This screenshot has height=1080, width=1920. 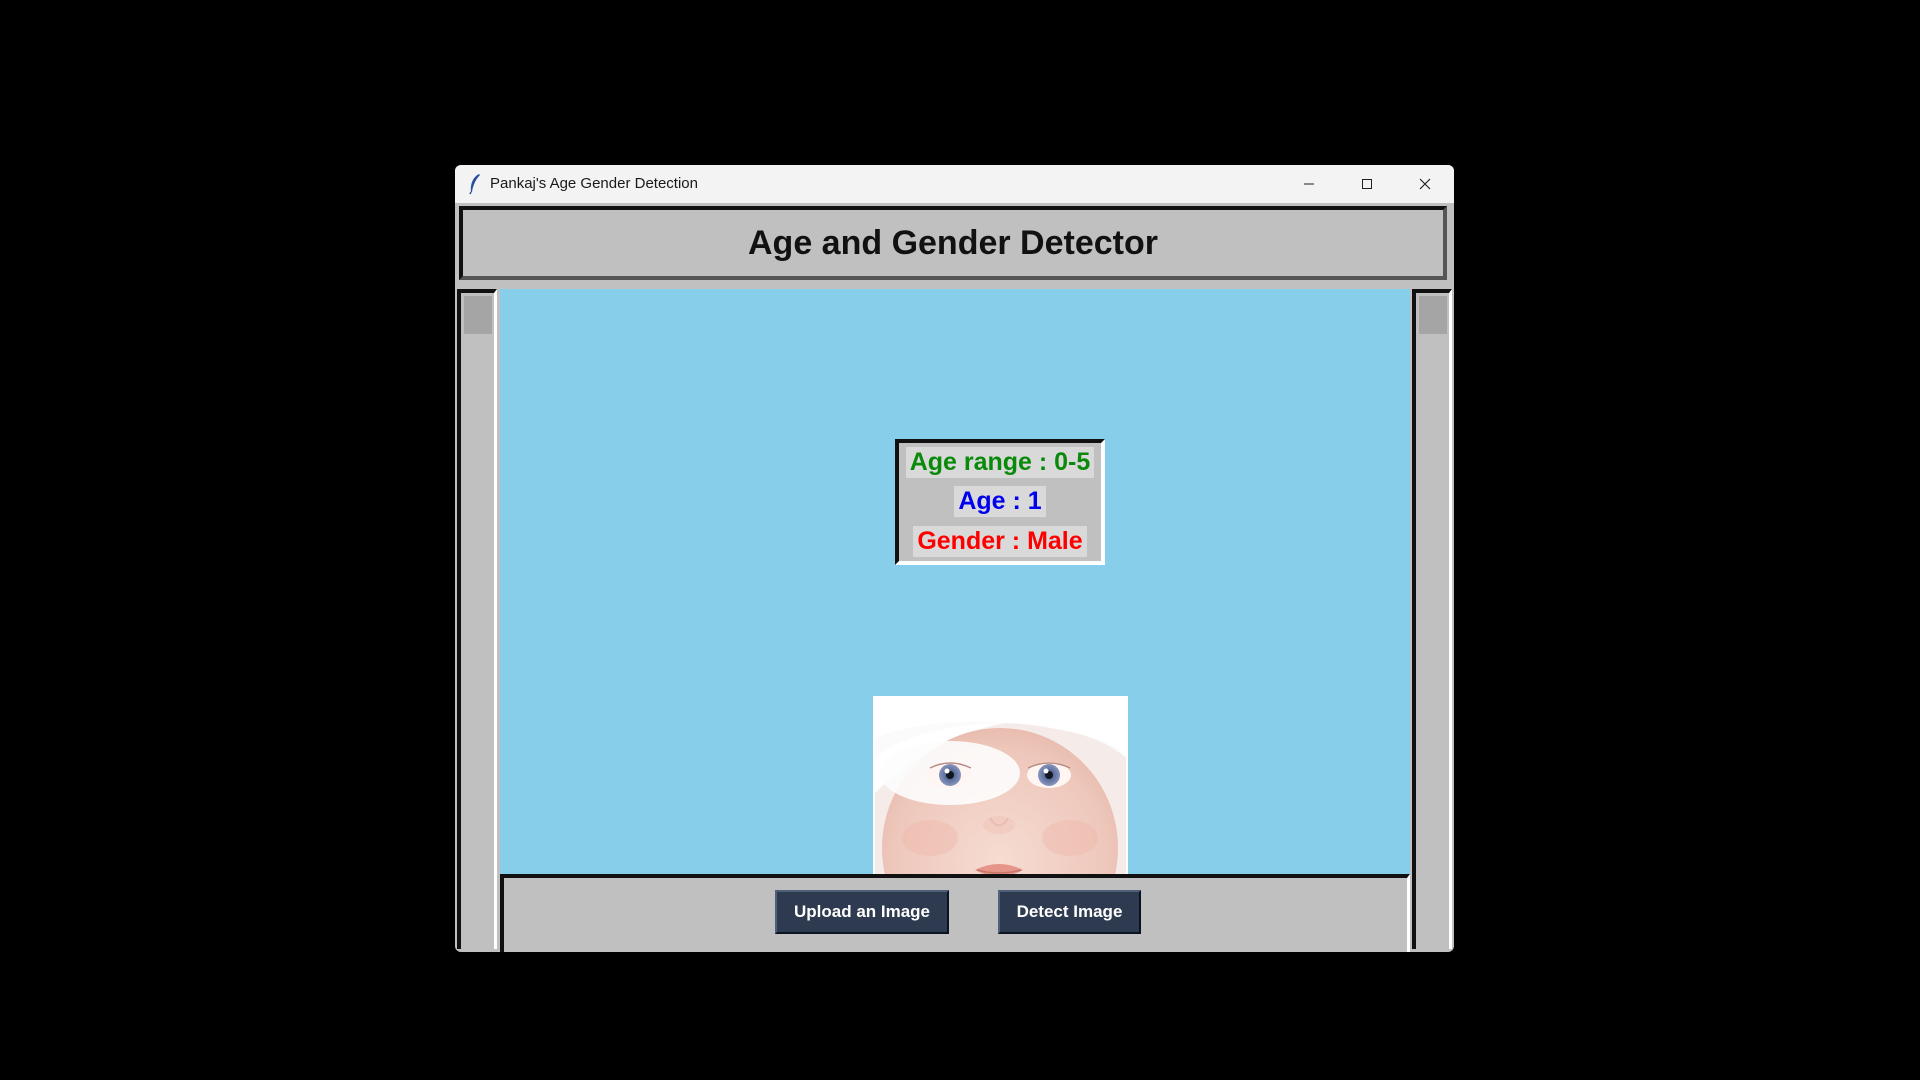 I want to click on upload-image-button: Upload an Image, so click(x=862, y=912).